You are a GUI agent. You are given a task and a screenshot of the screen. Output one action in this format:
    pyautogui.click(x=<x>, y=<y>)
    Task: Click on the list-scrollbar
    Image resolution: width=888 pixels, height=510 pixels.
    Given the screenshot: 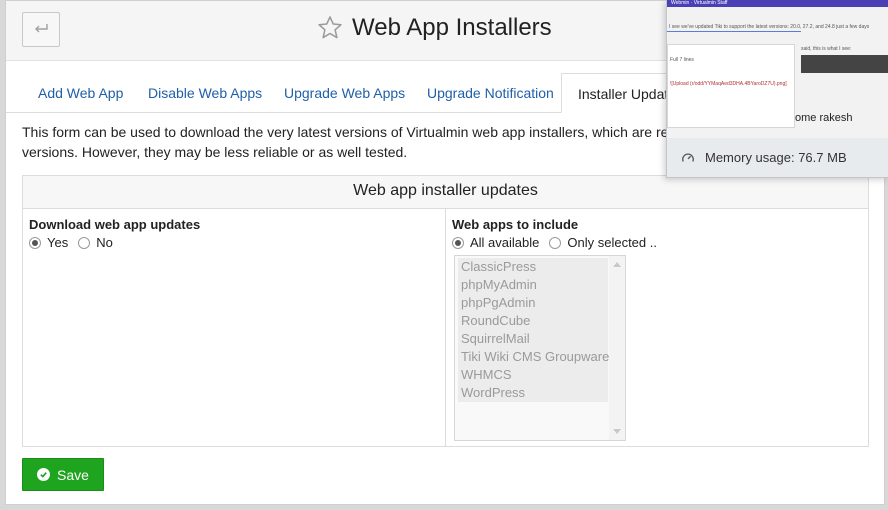 What is the action you would take?
    pyautogui.click(x=617, y=348)
    